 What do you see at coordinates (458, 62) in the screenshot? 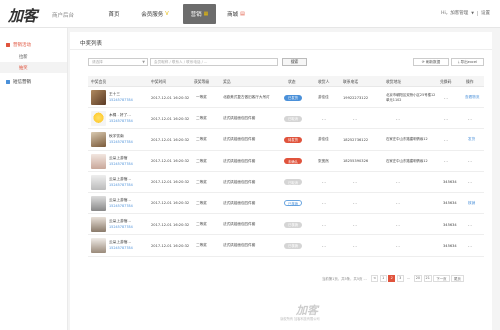
I see `download-icon: ⤓` at bounding box center [458, 62].